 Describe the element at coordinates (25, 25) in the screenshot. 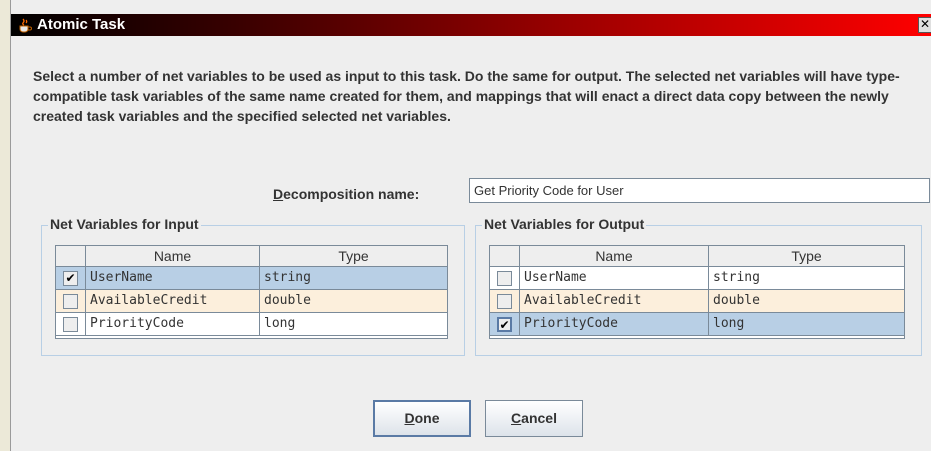

I see `java-cup-icon` at that location.